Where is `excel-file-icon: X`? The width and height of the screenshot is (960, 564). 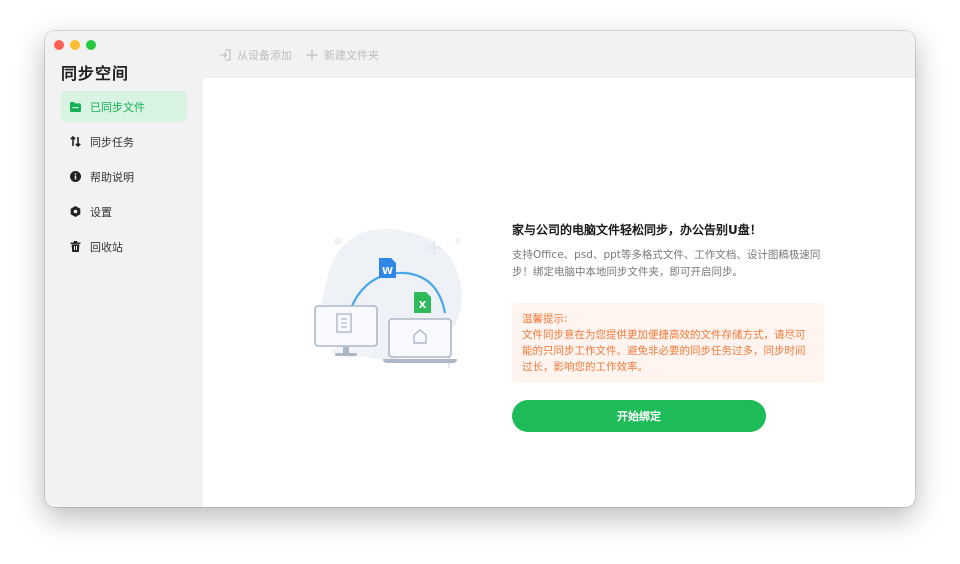
excel-file-icon: X is located at coordinates (423, 305).